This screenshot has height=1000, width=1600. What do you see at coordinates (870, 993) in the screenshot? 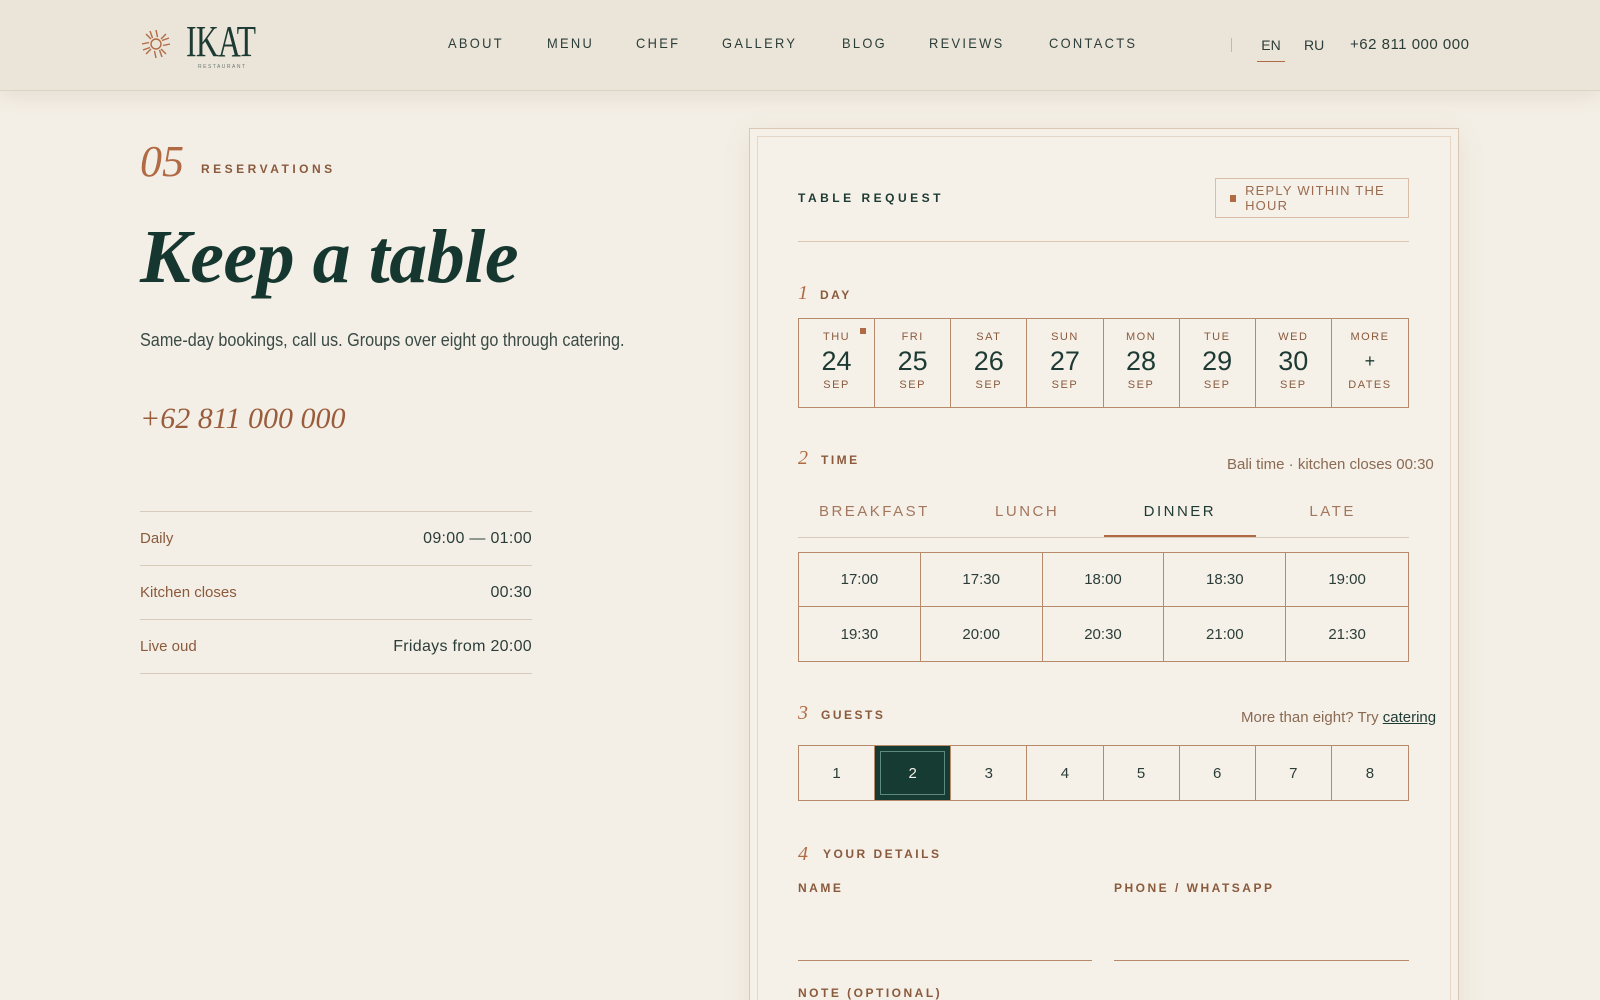
I see `note-label: NOTE (OPTIONAL)` at bounding box center [870, 993].